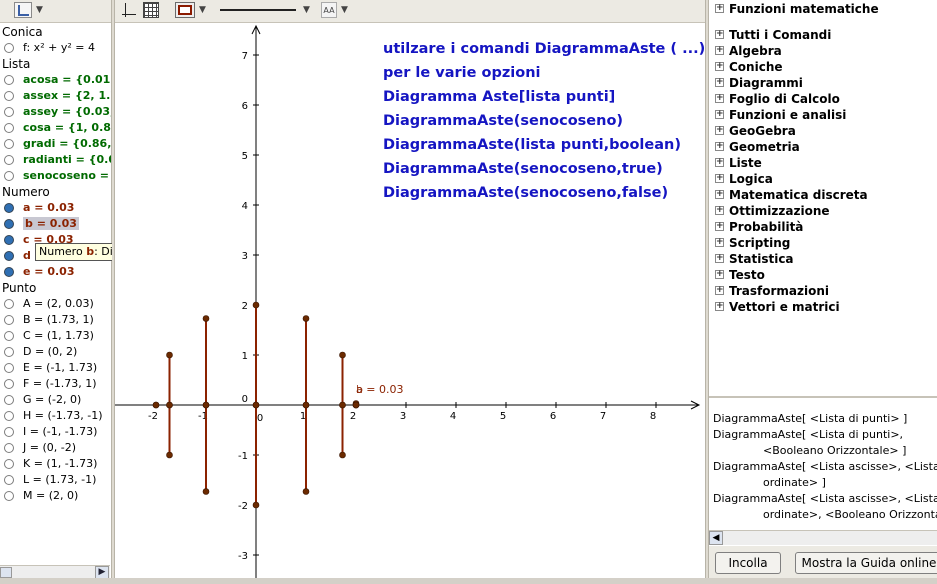  What do you see at coordinates (56, 304) in the screenshot?
I see `algebra-object-row: A = (2, 0.03)` at bounding box center [56, 304].